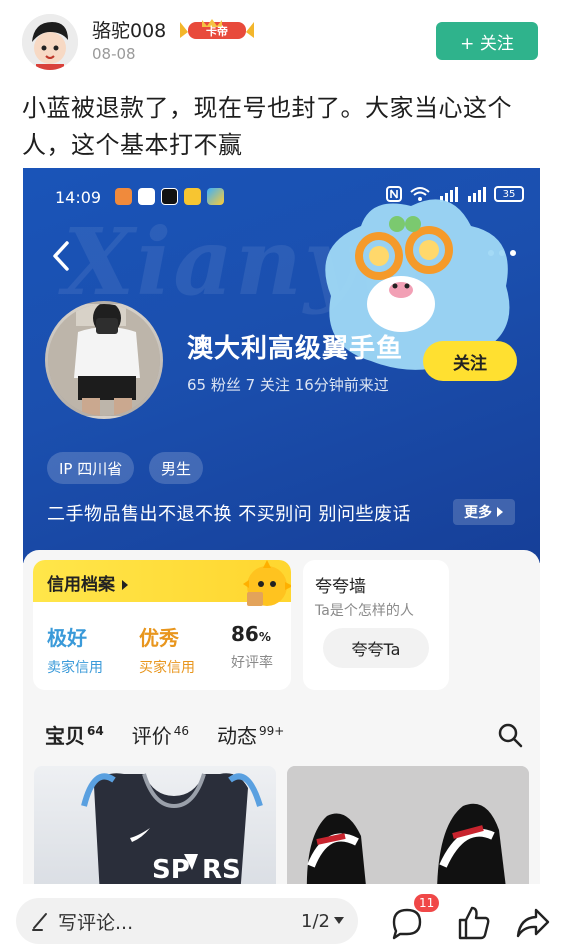  I want to click on tab-moments: 动态 99+, so click(250, 734).